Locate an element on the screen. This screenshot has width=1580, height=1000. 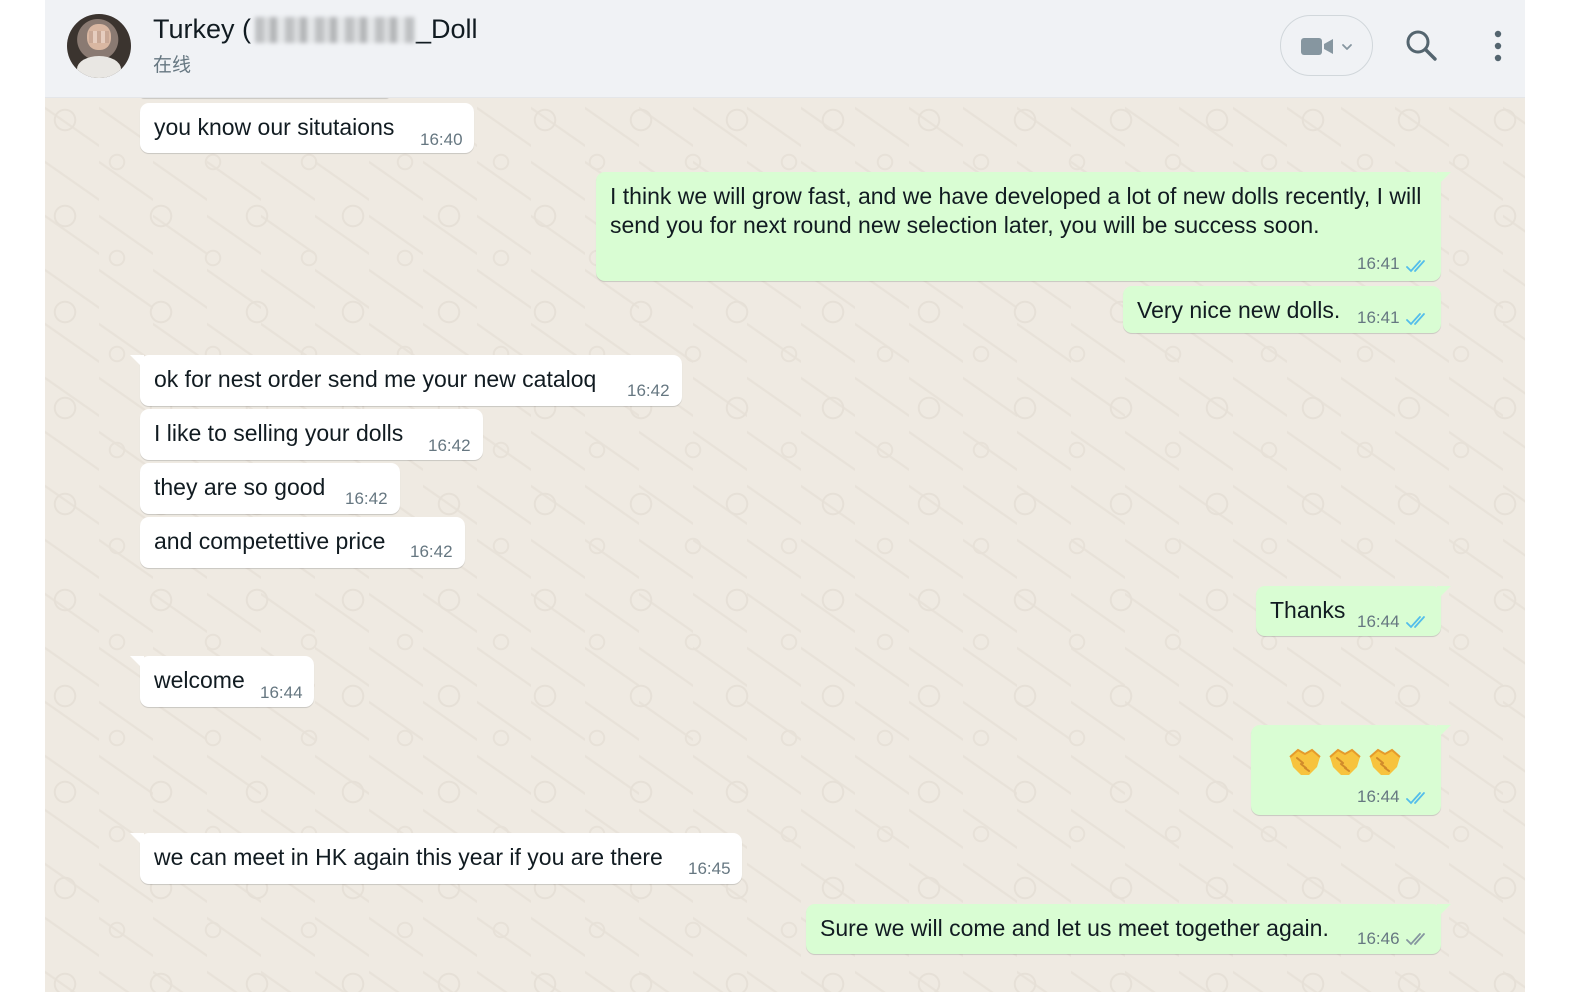
message-bubble-incoming: and competettive price 16:42 is located at coordinates (302, 542).